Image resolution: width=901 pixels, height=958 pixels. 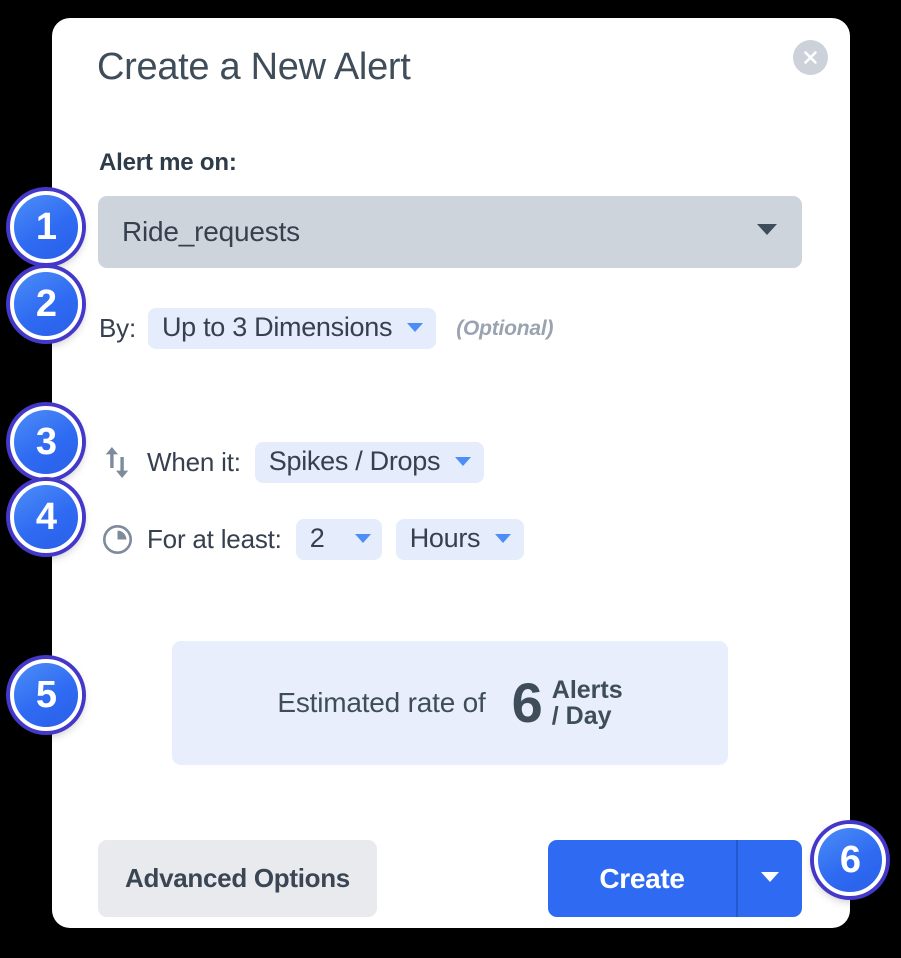 What do you see at coordinates (581, 716) in the screenshot?
I see `estimate-unit-line2: / Day` at bounding box center [581, 716].